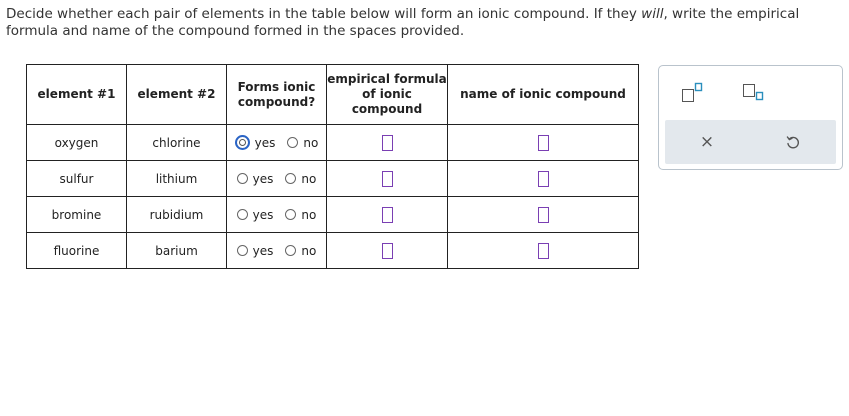  I want to click on element-2-cell: chlorine, so click(176, 142).